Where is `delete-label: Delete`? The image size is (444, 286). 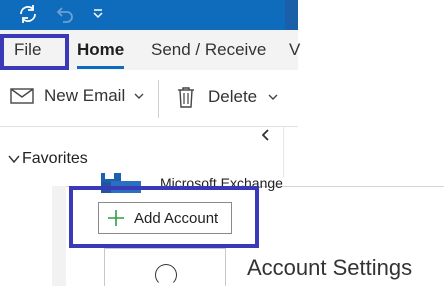
delete-label: Delete is located at coordinates (233, 96).